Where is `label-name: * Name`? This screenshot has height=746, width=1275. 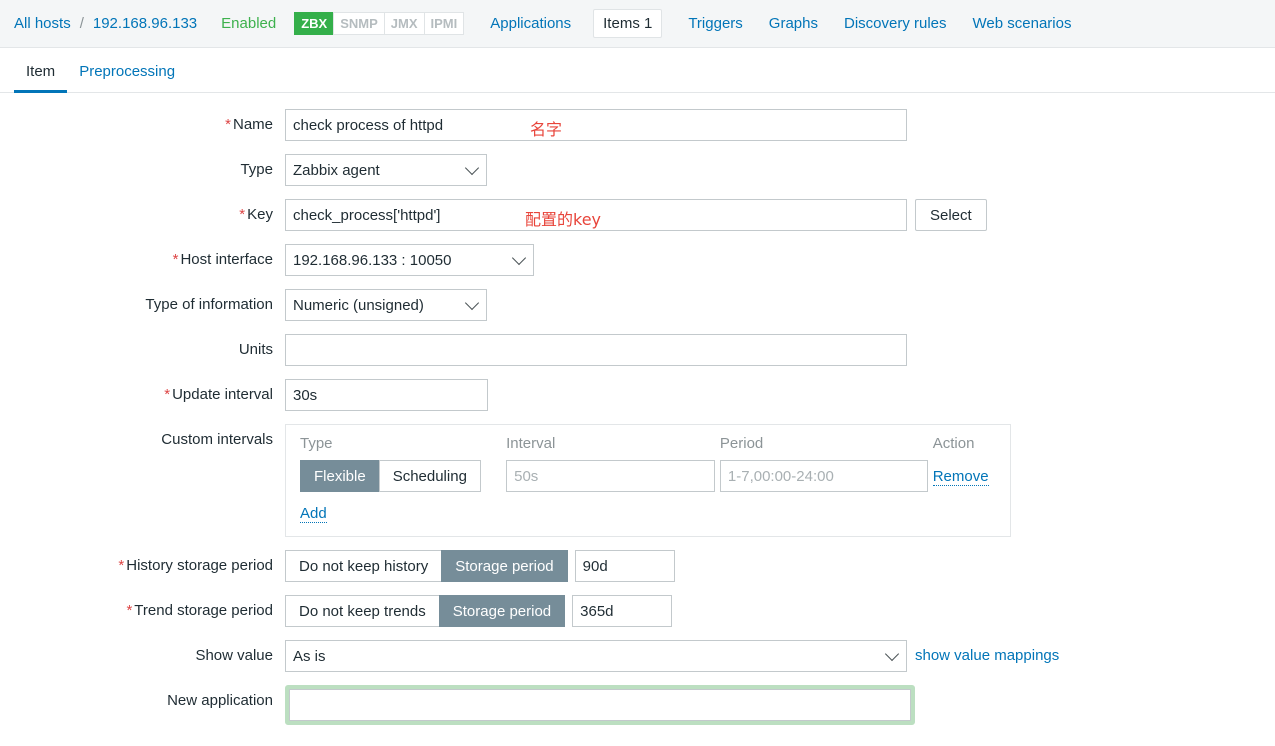
label-name: * Name is located at coordinates (249, 124).